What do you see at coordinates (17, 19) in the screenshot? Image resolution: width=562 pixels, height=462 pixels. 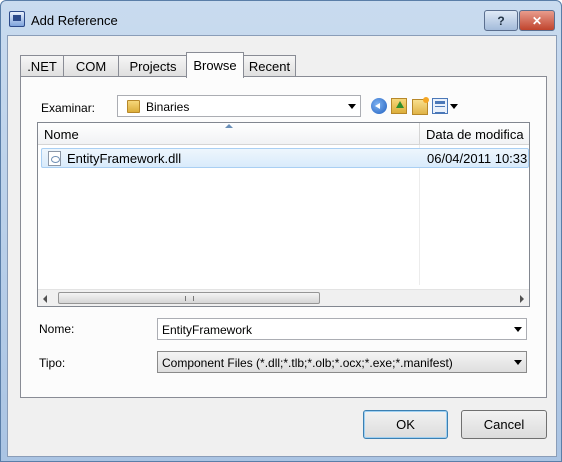 I see `app-icon` at bounding box center [17, 19].